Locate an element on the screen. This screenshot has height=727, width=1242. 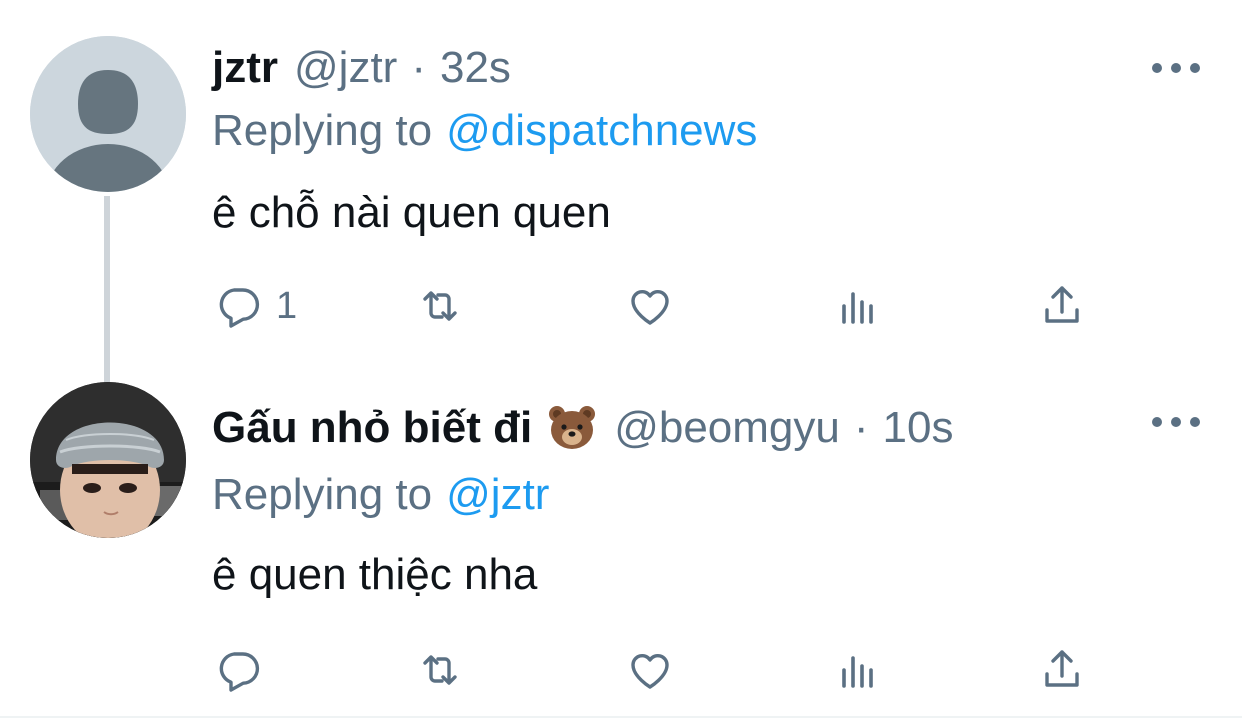
reply-button: 1 is located at coordinates (255, 306).